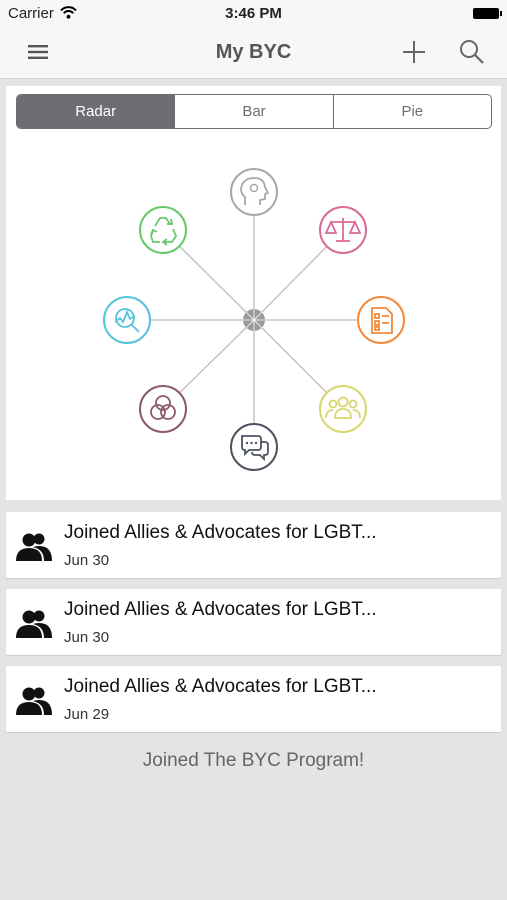  What do you see at coordinates (127, 320) in the screenshot?
I see `magnifier-chart-icon` at bounding box center [127, 320].